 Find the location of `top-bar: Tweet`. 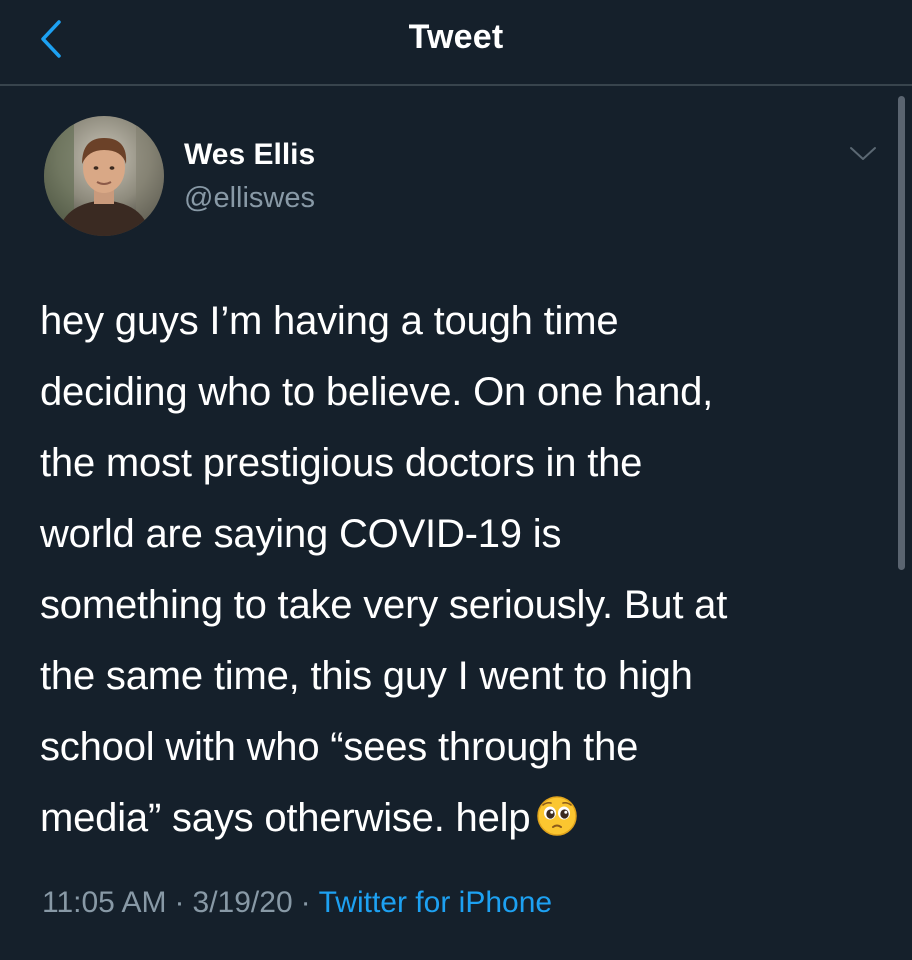

top-bar: Tweet is located at coordinates (456, 43).